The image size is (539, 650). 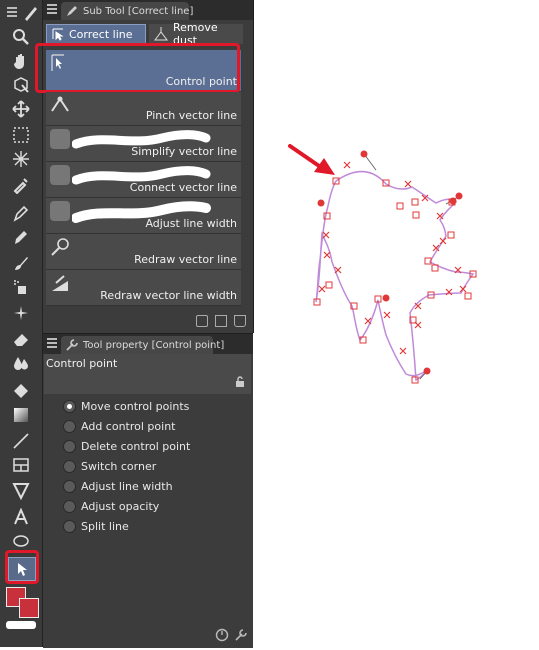 What do you see at coordinates (60, 247) in the screenshot?
I see `redraw-icon` at bounding box center [60, 247].